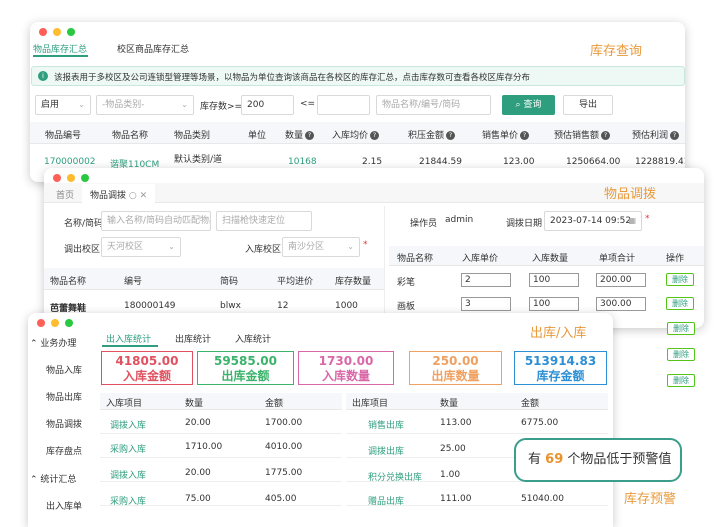 Image resolution: width=718 pixels, height=527 pixels. Describe the element at coordinates (588, 105) in the screenshot. I see `export-button: 导出` at that location.